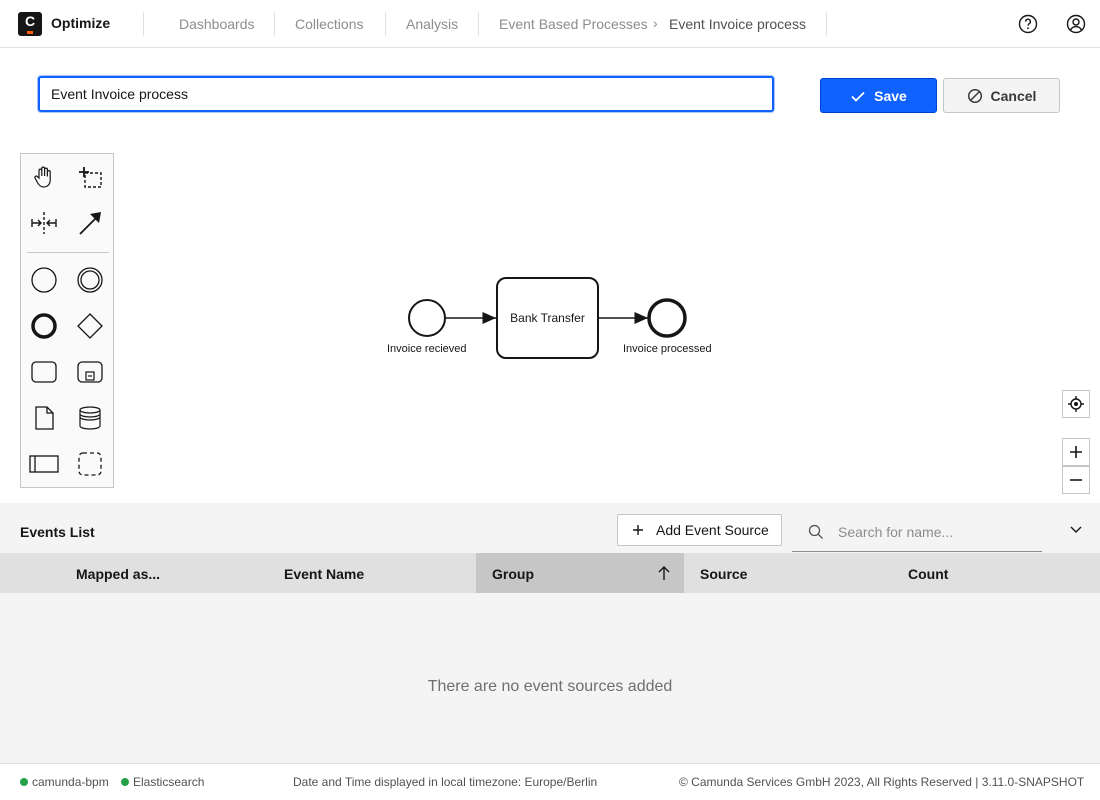 Image resolution: width=1100 pixels, height=800 pixels. What do you see at coordinates (406, 94) in the screenshot?
I see `process-name-input` at bounding box center [406, 94].